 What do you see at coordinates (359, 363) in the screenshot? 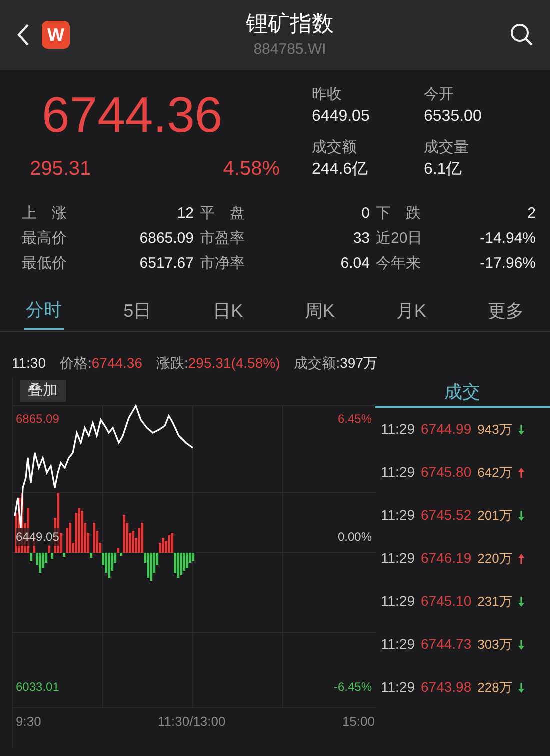
I see `info-value: 397万` at bounding box center [359, 363].